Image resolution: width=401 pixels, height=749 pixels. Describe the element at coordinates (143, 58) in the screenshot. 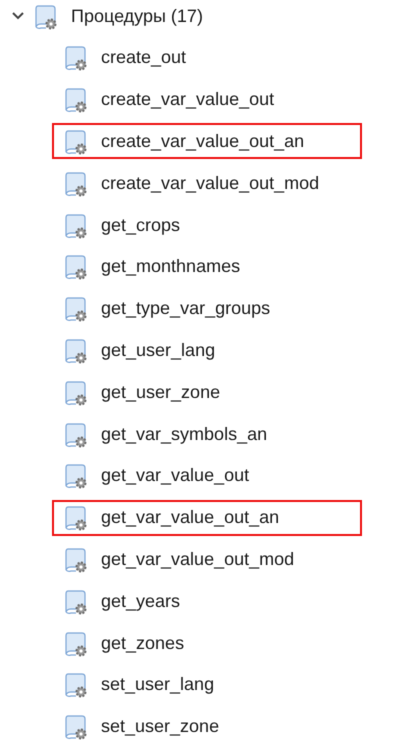

I see `item-label: create_out` at that location.